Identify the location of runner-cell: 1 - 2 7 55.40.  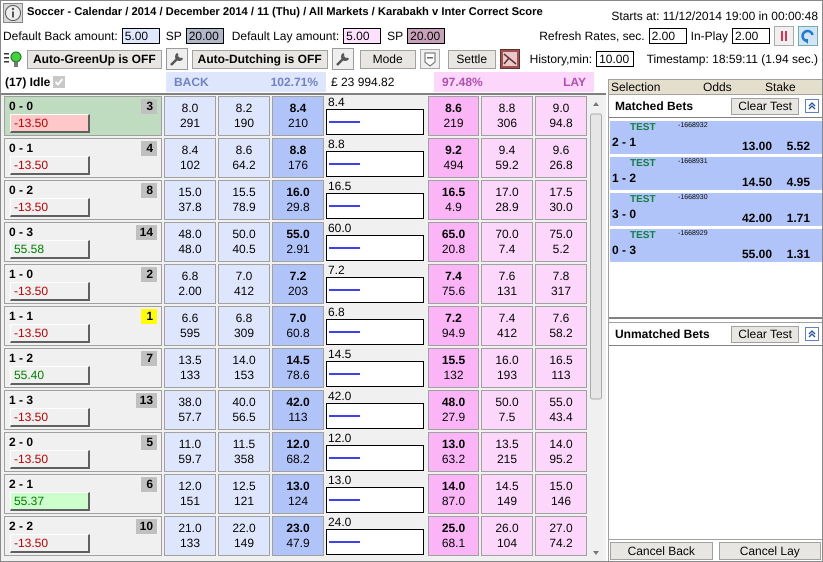
(83, 368).